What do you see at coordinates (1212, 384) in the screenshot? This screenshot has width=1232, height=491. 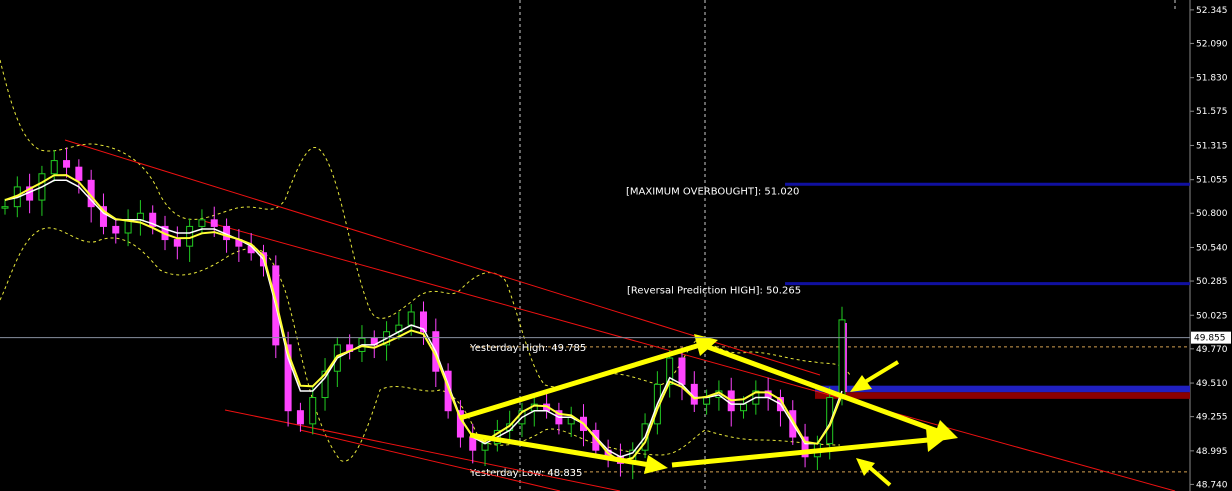 I see `price-tick-label: 49.510` at bounding box center [1212, 384].